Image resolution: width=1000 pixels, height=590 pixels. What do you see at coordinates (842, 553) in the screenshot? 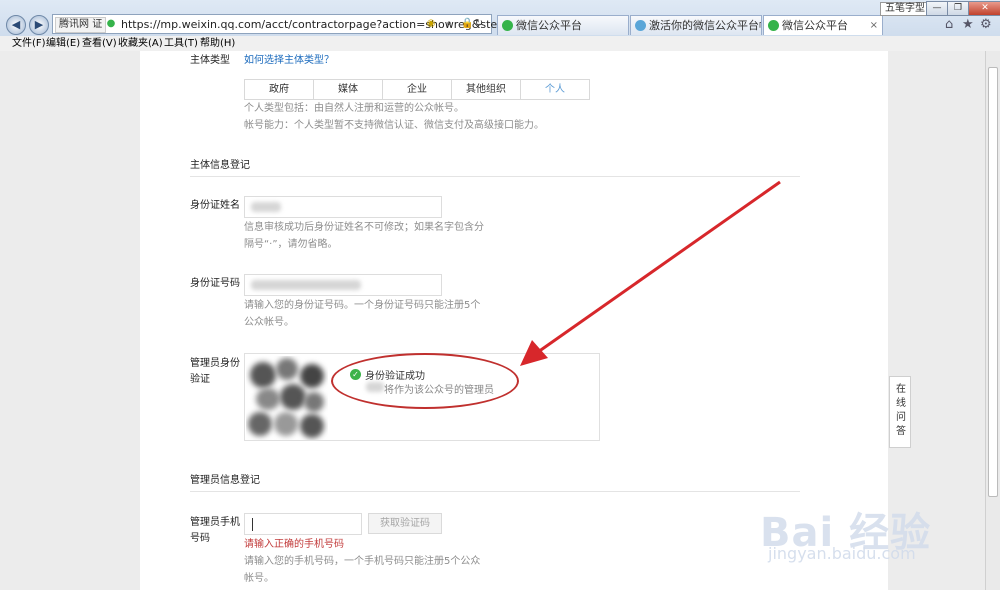
I see `baidu-watermark-url: jingyan.baidu.com` at bounding box center [842, 553].